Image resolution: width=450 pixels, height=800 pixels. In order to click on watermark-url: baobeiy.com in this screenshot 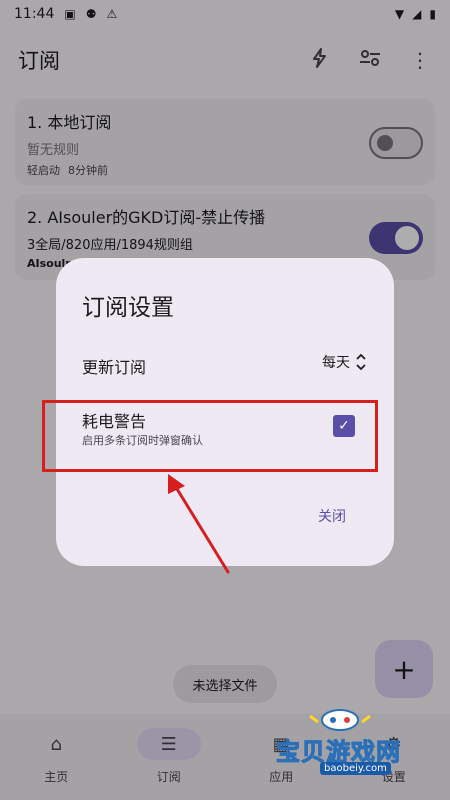, I will do `click(355, 768)`.